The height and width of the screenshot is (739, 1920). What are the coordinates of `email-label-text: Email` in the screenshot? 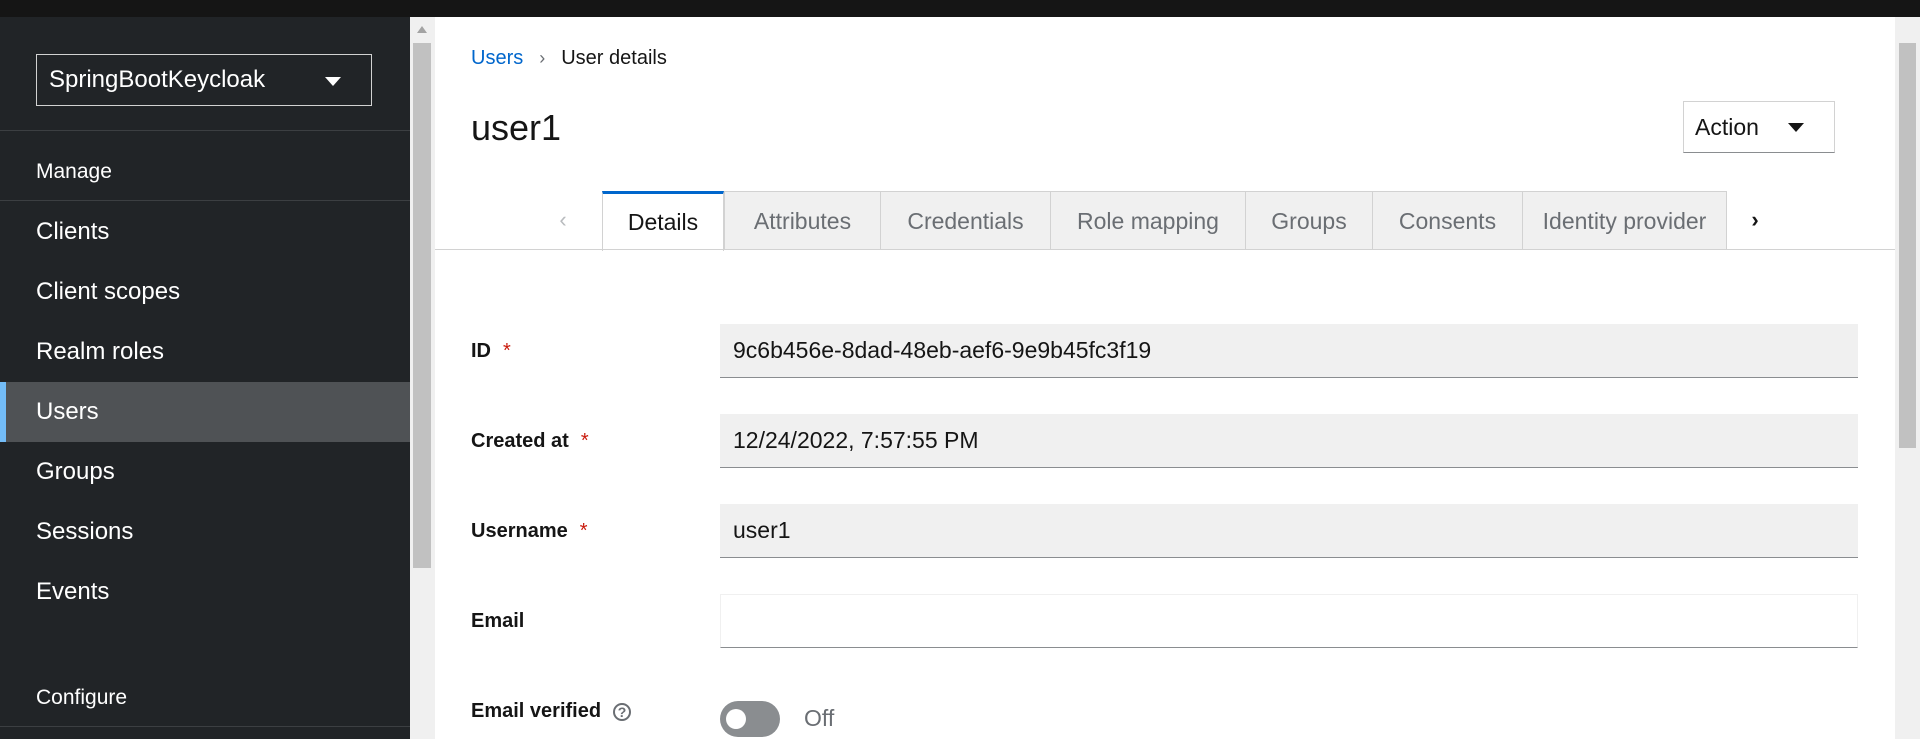 It's located at (498, 621).